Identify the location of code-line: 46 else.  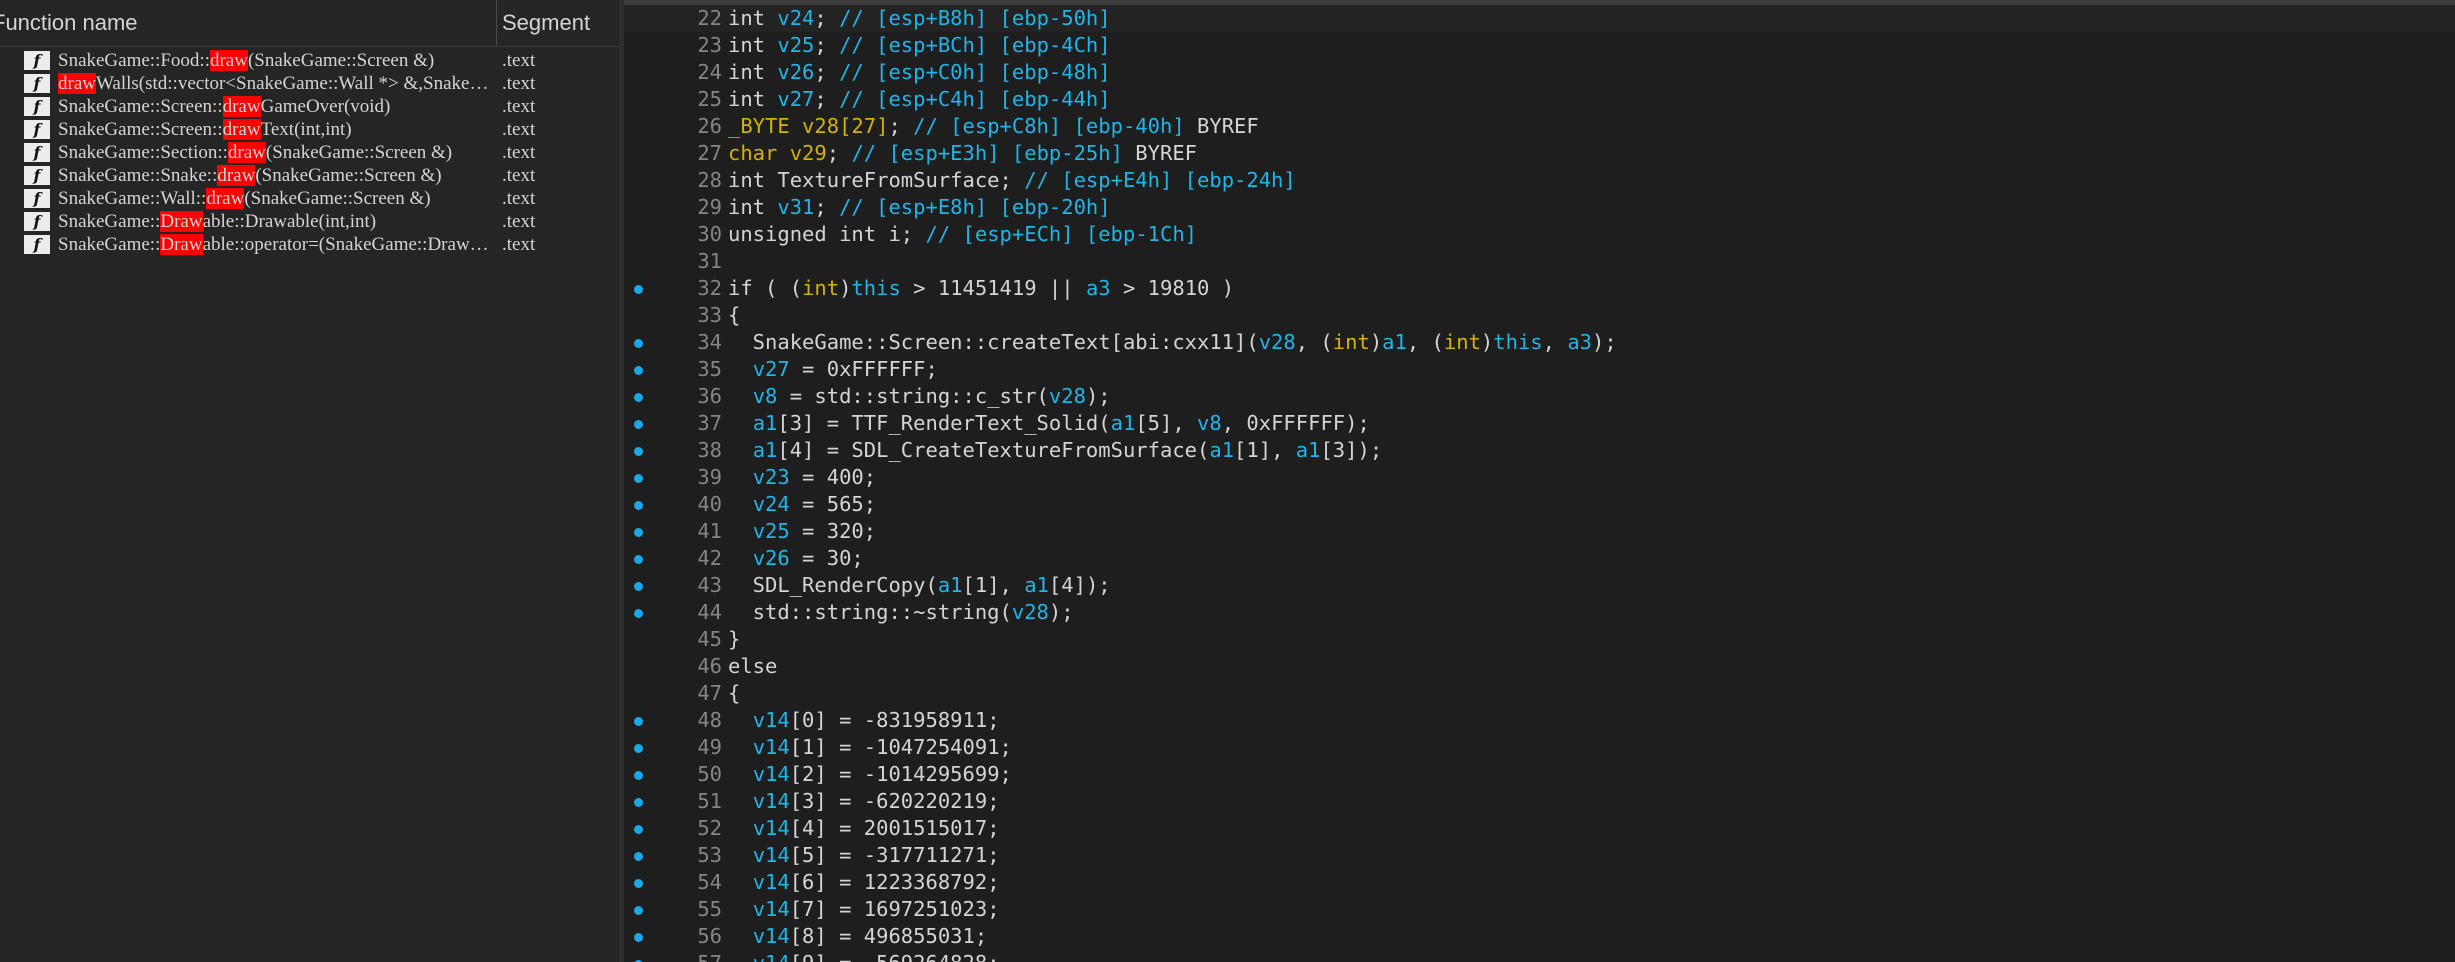
(1539, 666).